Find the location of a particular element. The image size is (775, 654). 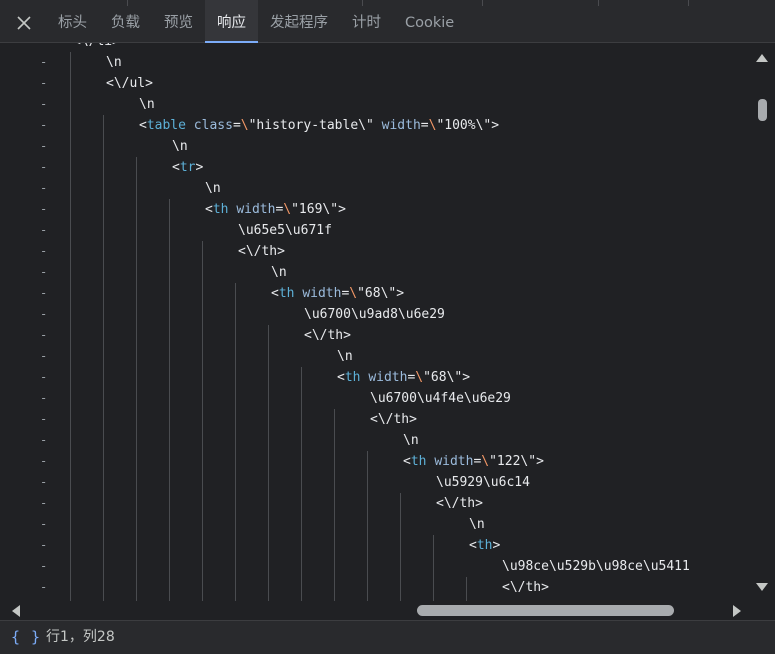

horizontal-scroll-thumb is located at coordinates (545, 610).